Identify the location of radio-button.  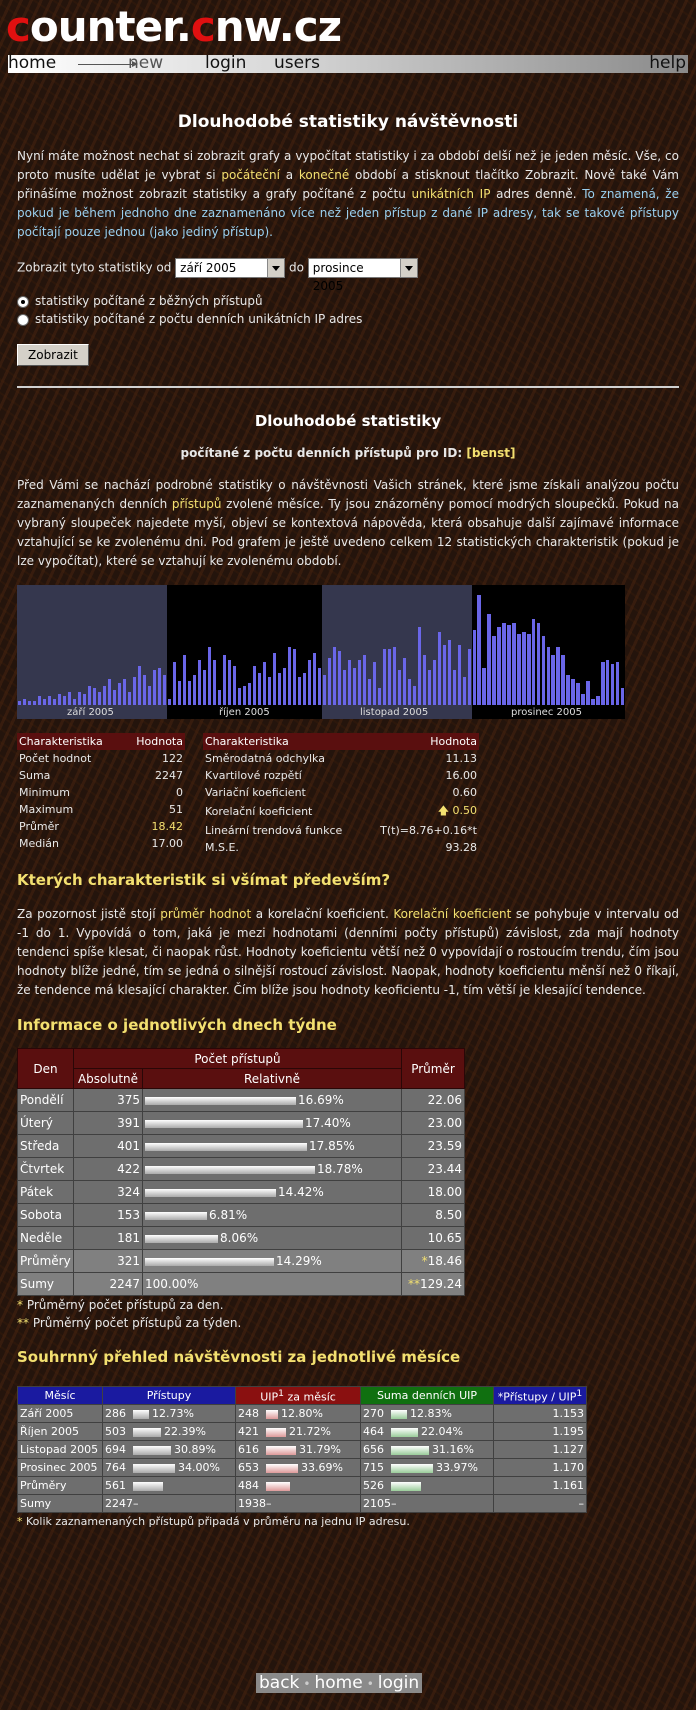
(23, 319).